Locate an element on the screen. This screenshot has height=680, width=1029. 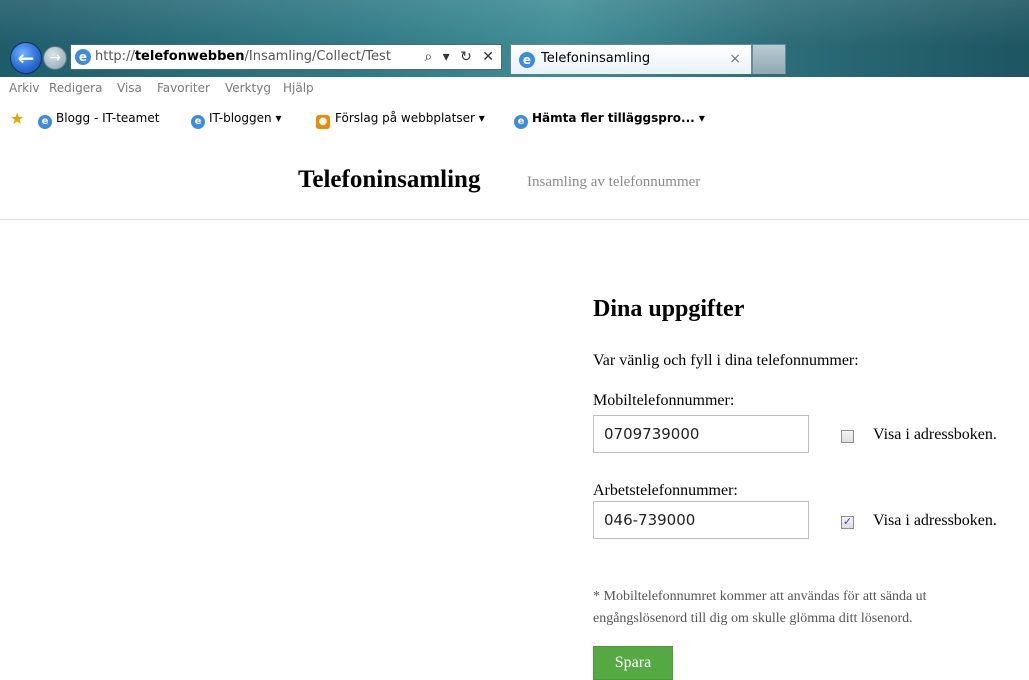
favorite-blogg-it-teamet: e Blogg - IT-teamet is located at coordinates (98, 120).